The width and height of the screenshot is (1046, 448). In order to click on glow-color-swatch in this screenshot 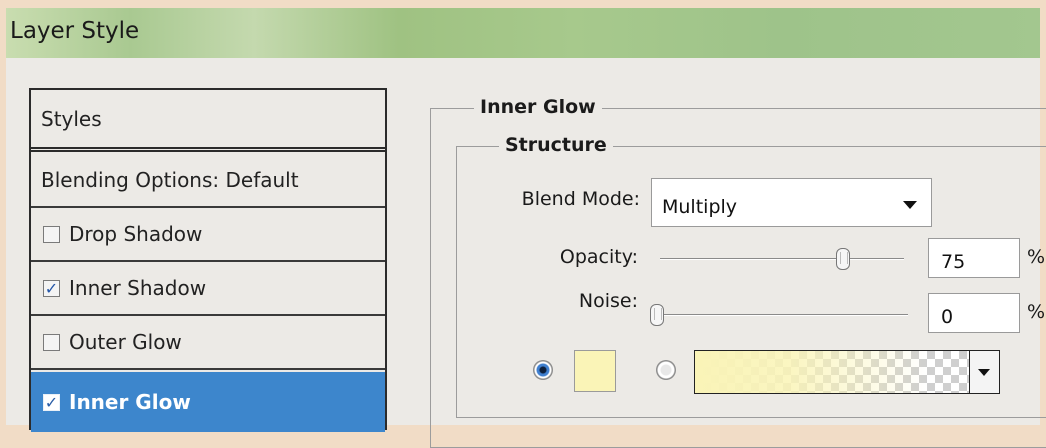, I will do `click(595, 371)`.